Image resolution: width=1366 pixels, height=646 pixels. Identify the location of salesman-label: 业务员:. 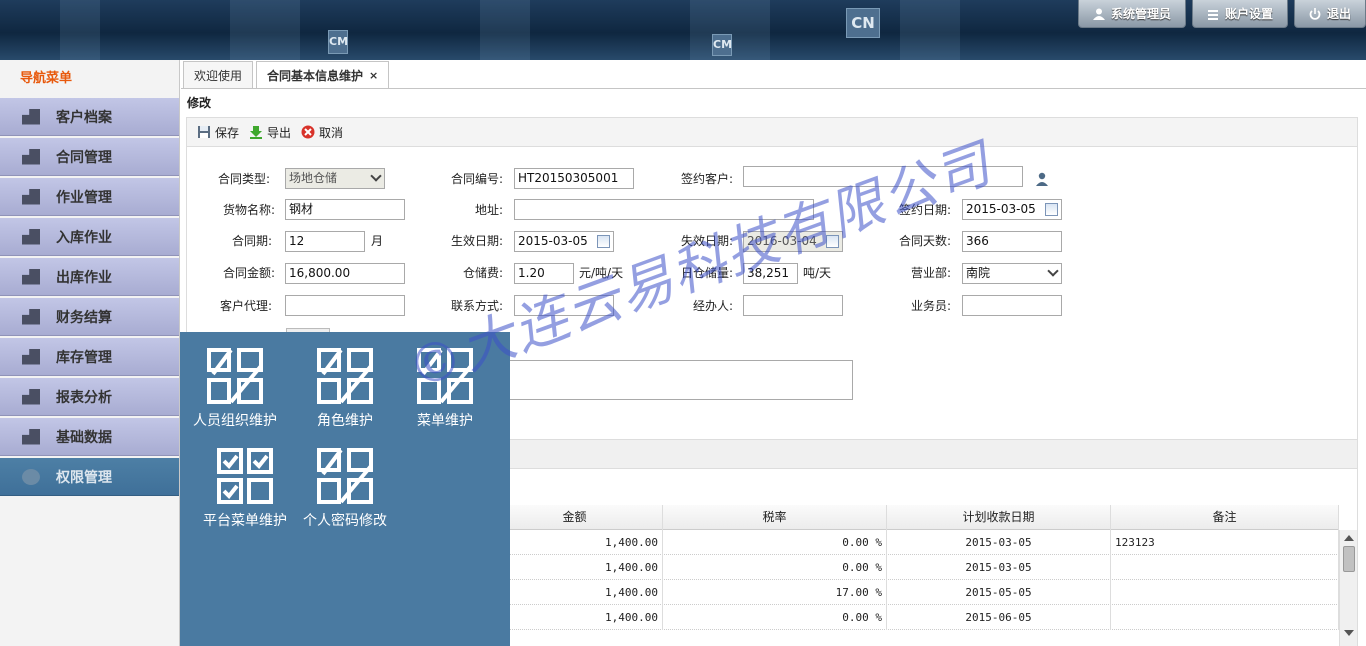
(930, 306).